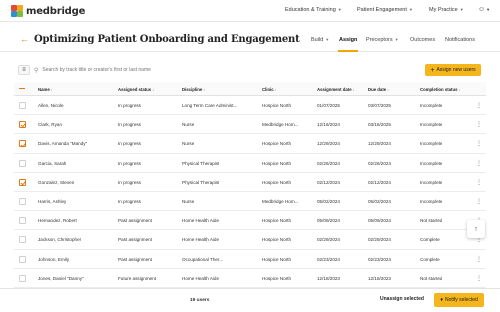  I want to click on column-label: Discipline, so click(192, 89).